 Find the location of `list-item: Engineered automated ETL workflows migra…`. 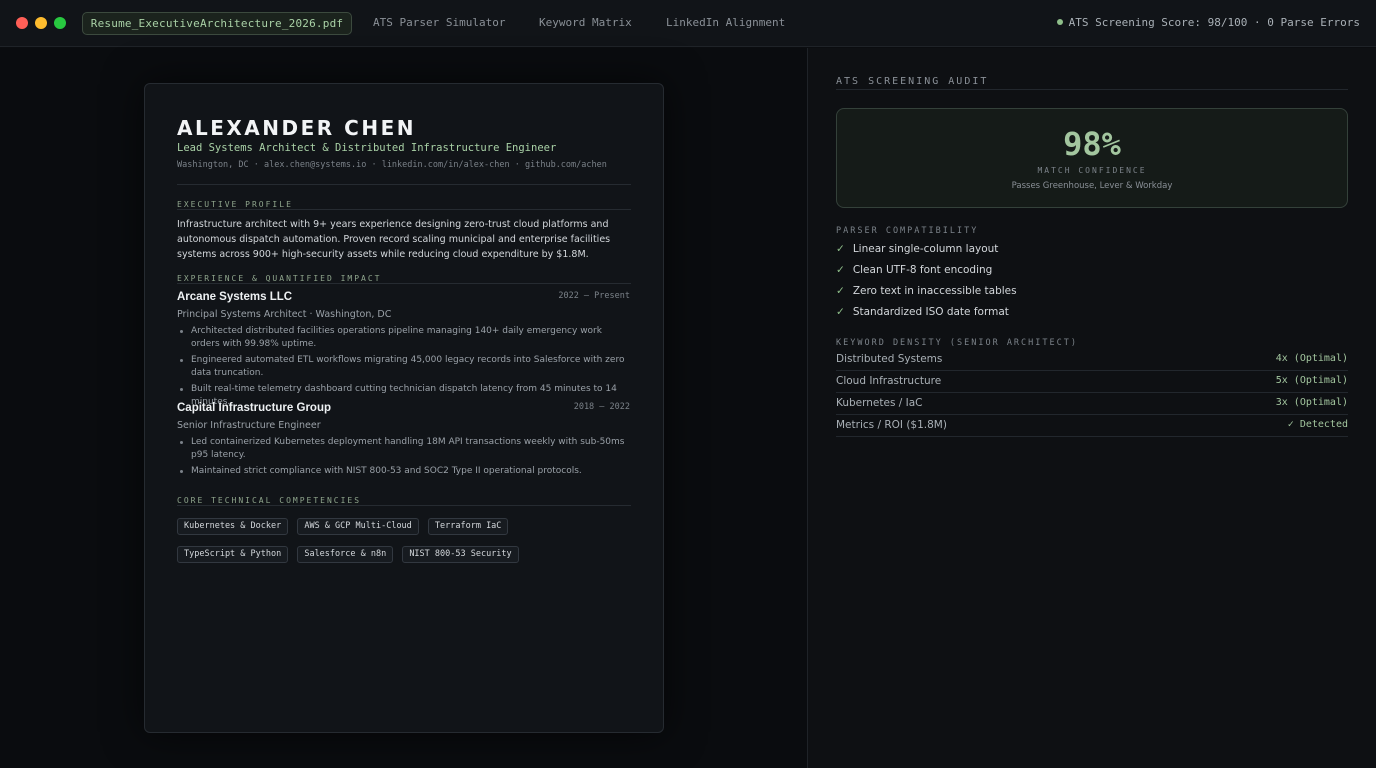

list-item: Engineered automated ETL workflows migra… is located at coordinates (405, 367).